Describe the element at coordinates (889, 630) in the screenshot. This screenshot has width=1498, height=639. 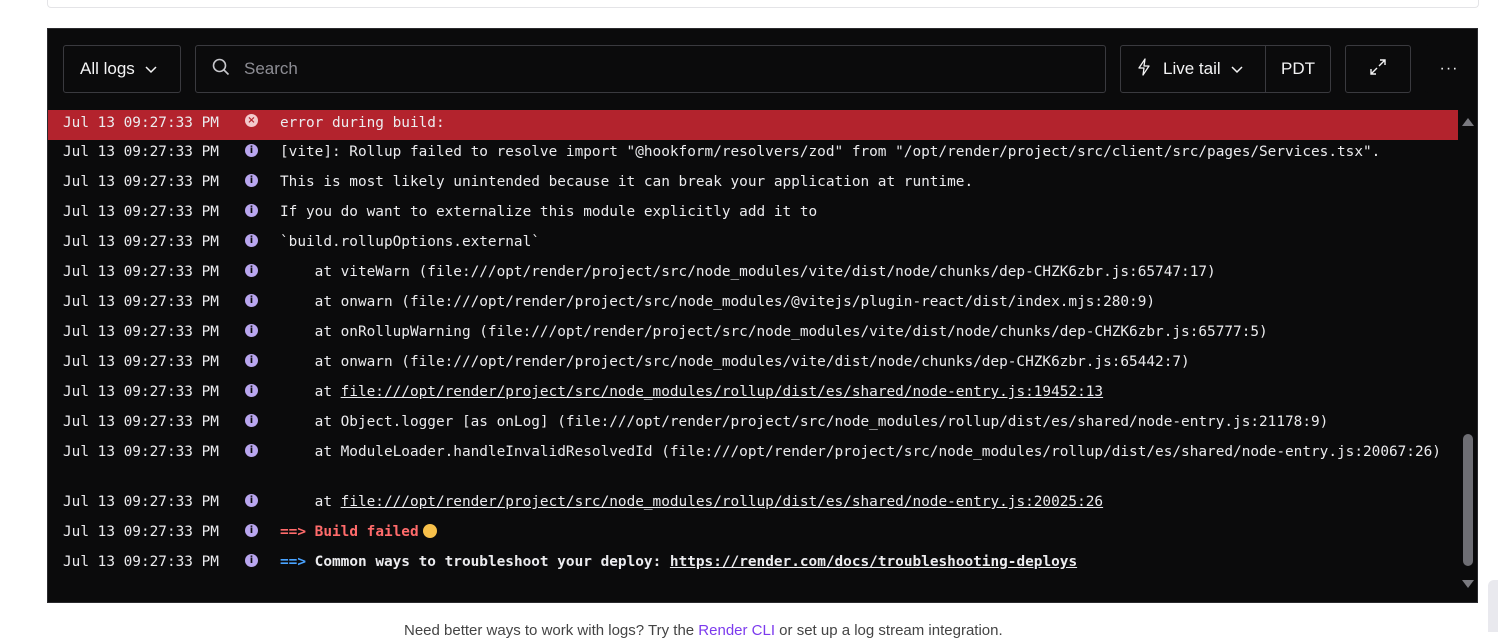
I see `footer-rest: or set up a log stream integration.` at that location.